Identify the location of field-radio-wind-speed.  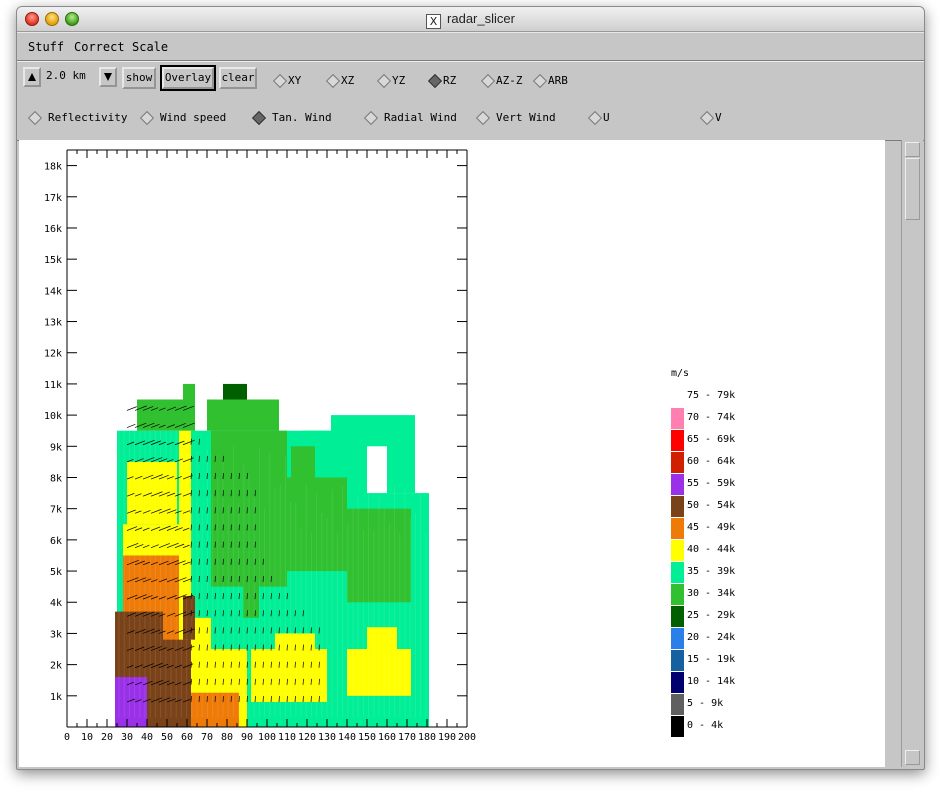
(147, 118).